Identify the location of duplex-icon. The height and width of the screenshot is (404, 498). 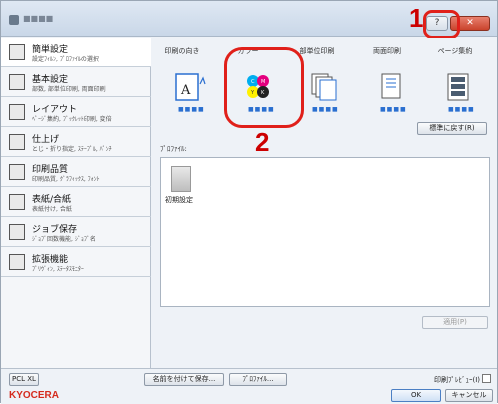
(391, 87).